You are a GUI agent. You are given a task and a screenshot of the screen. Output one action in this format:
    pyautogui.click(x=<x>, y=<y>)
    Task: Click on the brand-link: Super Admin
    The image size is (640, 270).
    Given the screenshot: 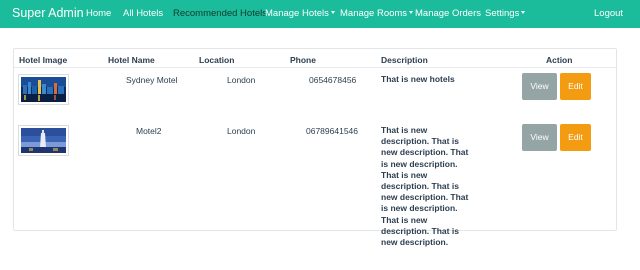 What is the action you would take?
    pyautogui.click(x=48, y=13)
    